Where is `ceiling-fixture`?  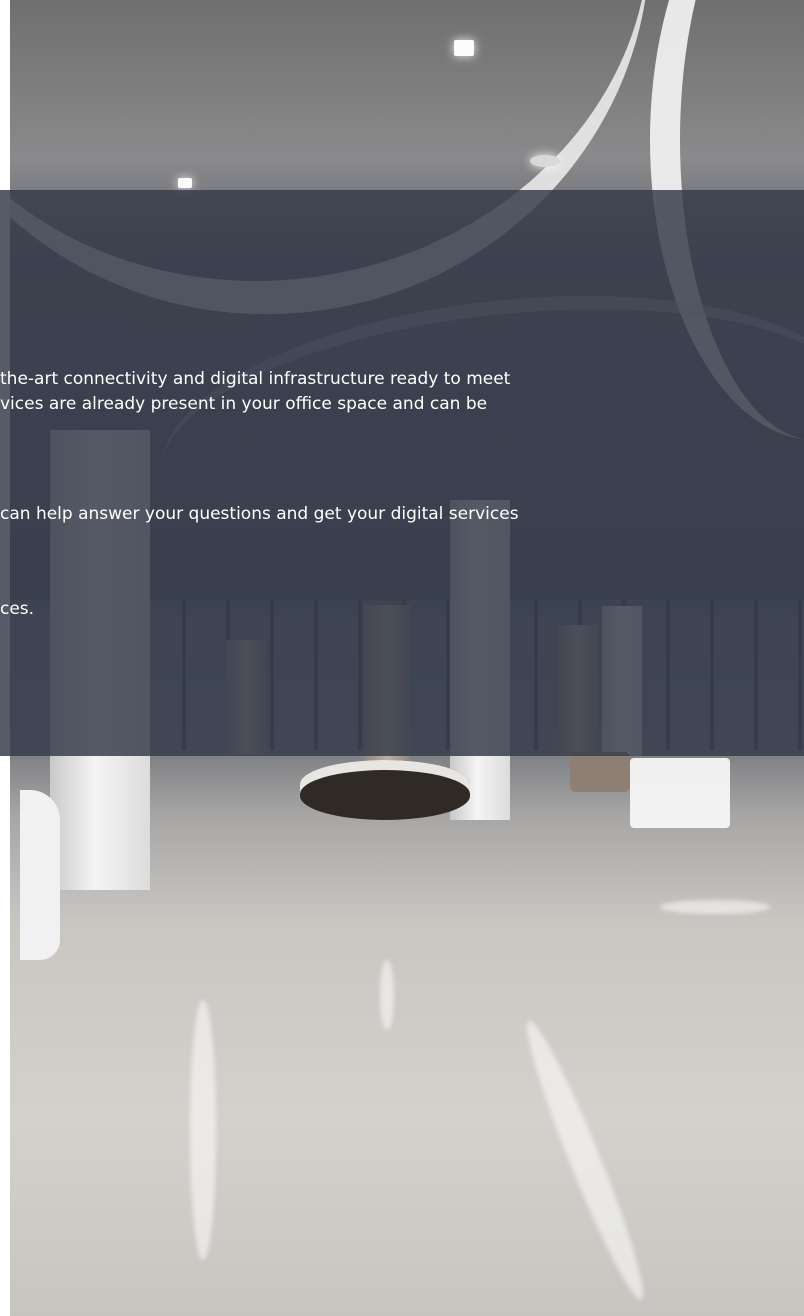
ceiling-fixture is located at coordinates (545, 161).